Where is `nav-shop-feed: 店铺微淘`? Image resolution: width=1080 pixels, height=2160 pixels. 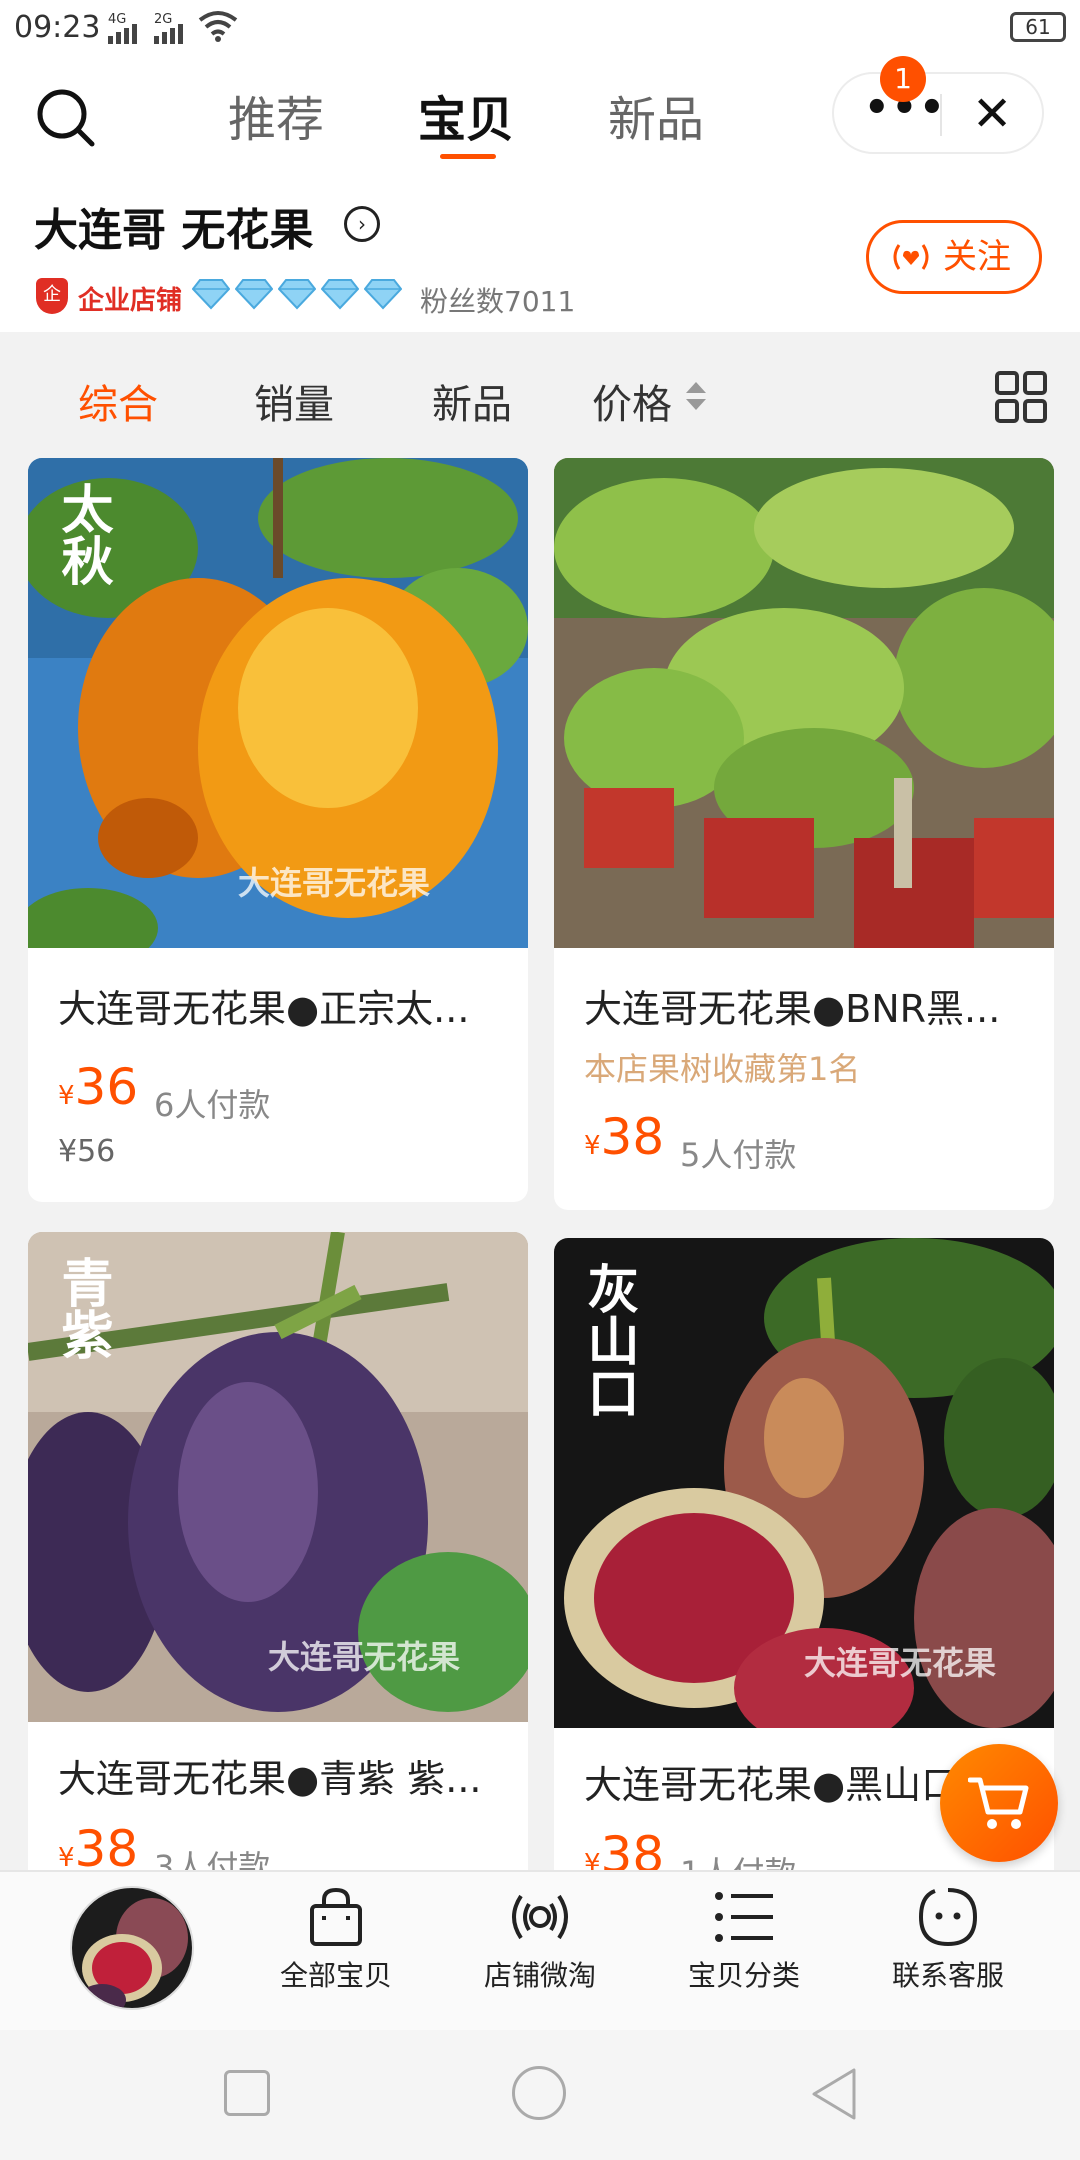
nav-shop-feed: 店铺微淘 is located at coordinates (540, 1940).